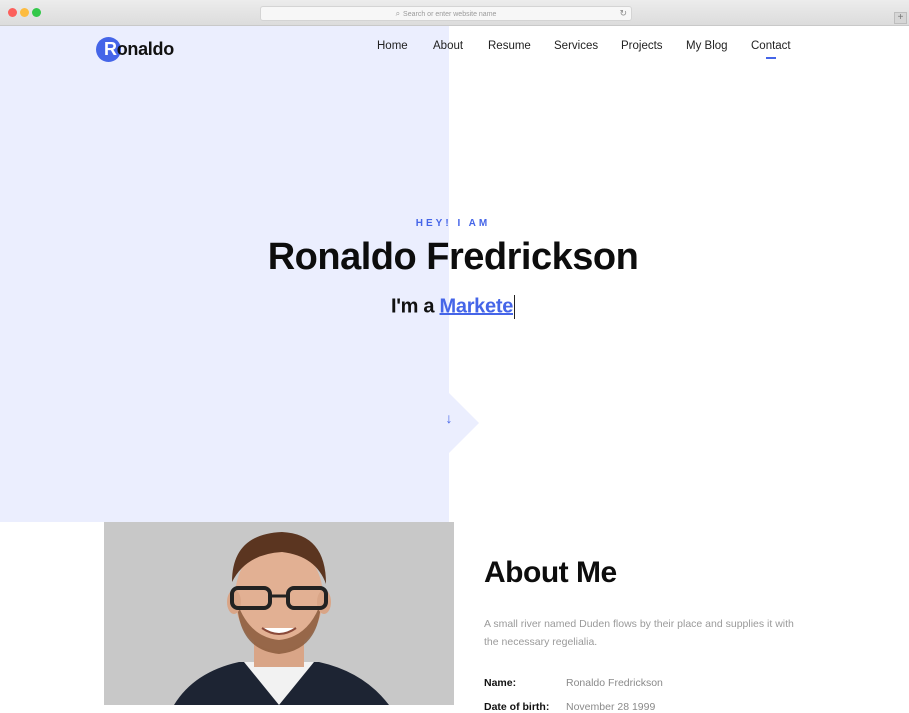 The width and height of the screenshot is (909, 713). I want to click on browser-toolbar: ⌕ Search or enter website name ↻ +, so click(454, 13).